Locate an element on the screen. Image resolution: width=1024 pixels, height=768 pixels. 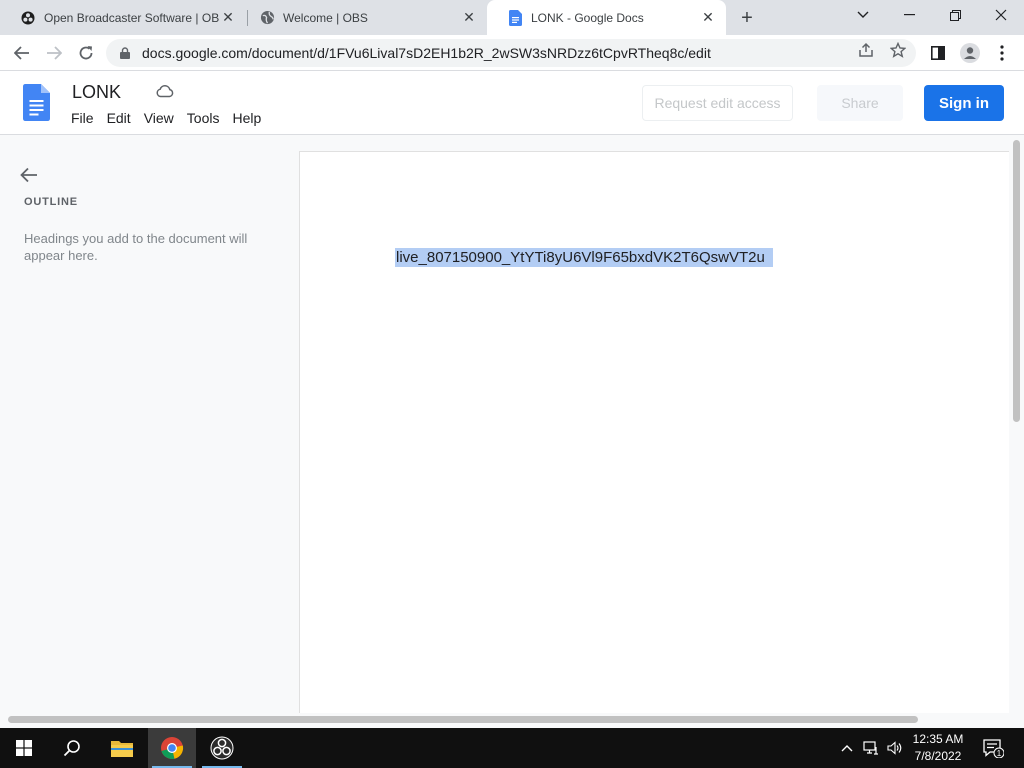
google-docs-logo-icon is located at coordinates (36, 102).